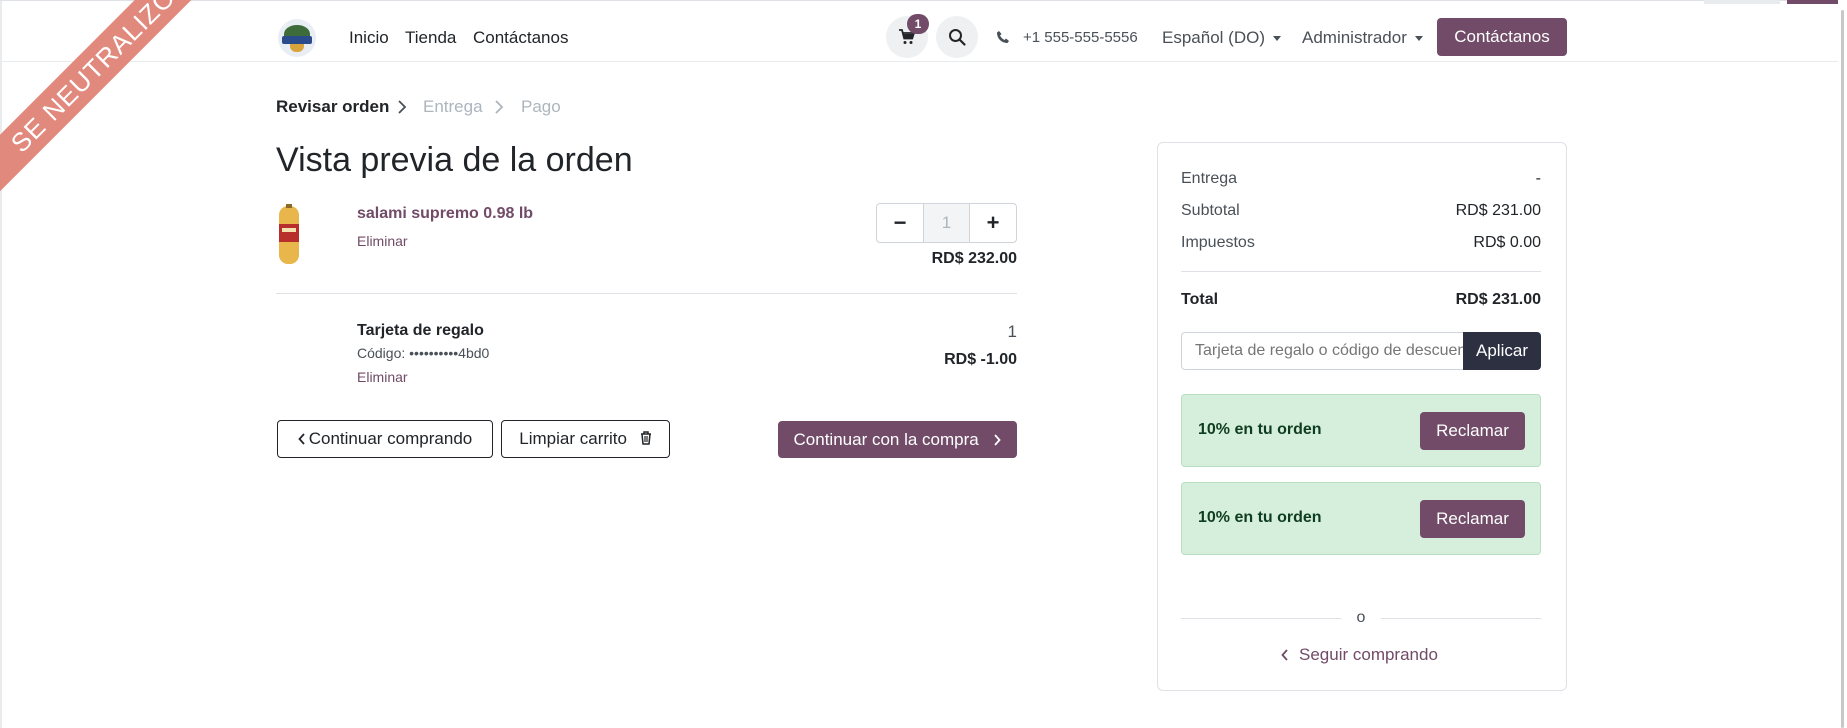 The width and height of the screenshot is (1847, 728). I want to click on trash-icon, so click(645, 438).